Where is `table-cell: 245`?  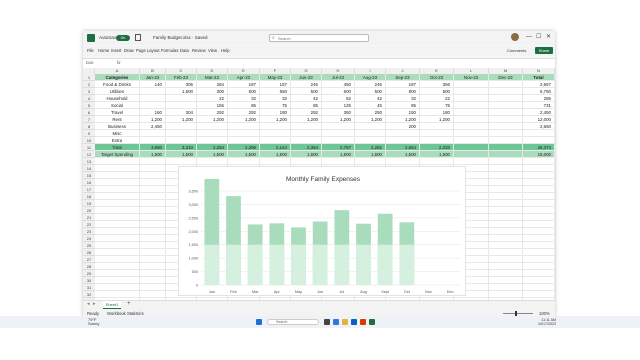
table-cell: 245 is located at coordinates (306, 84).